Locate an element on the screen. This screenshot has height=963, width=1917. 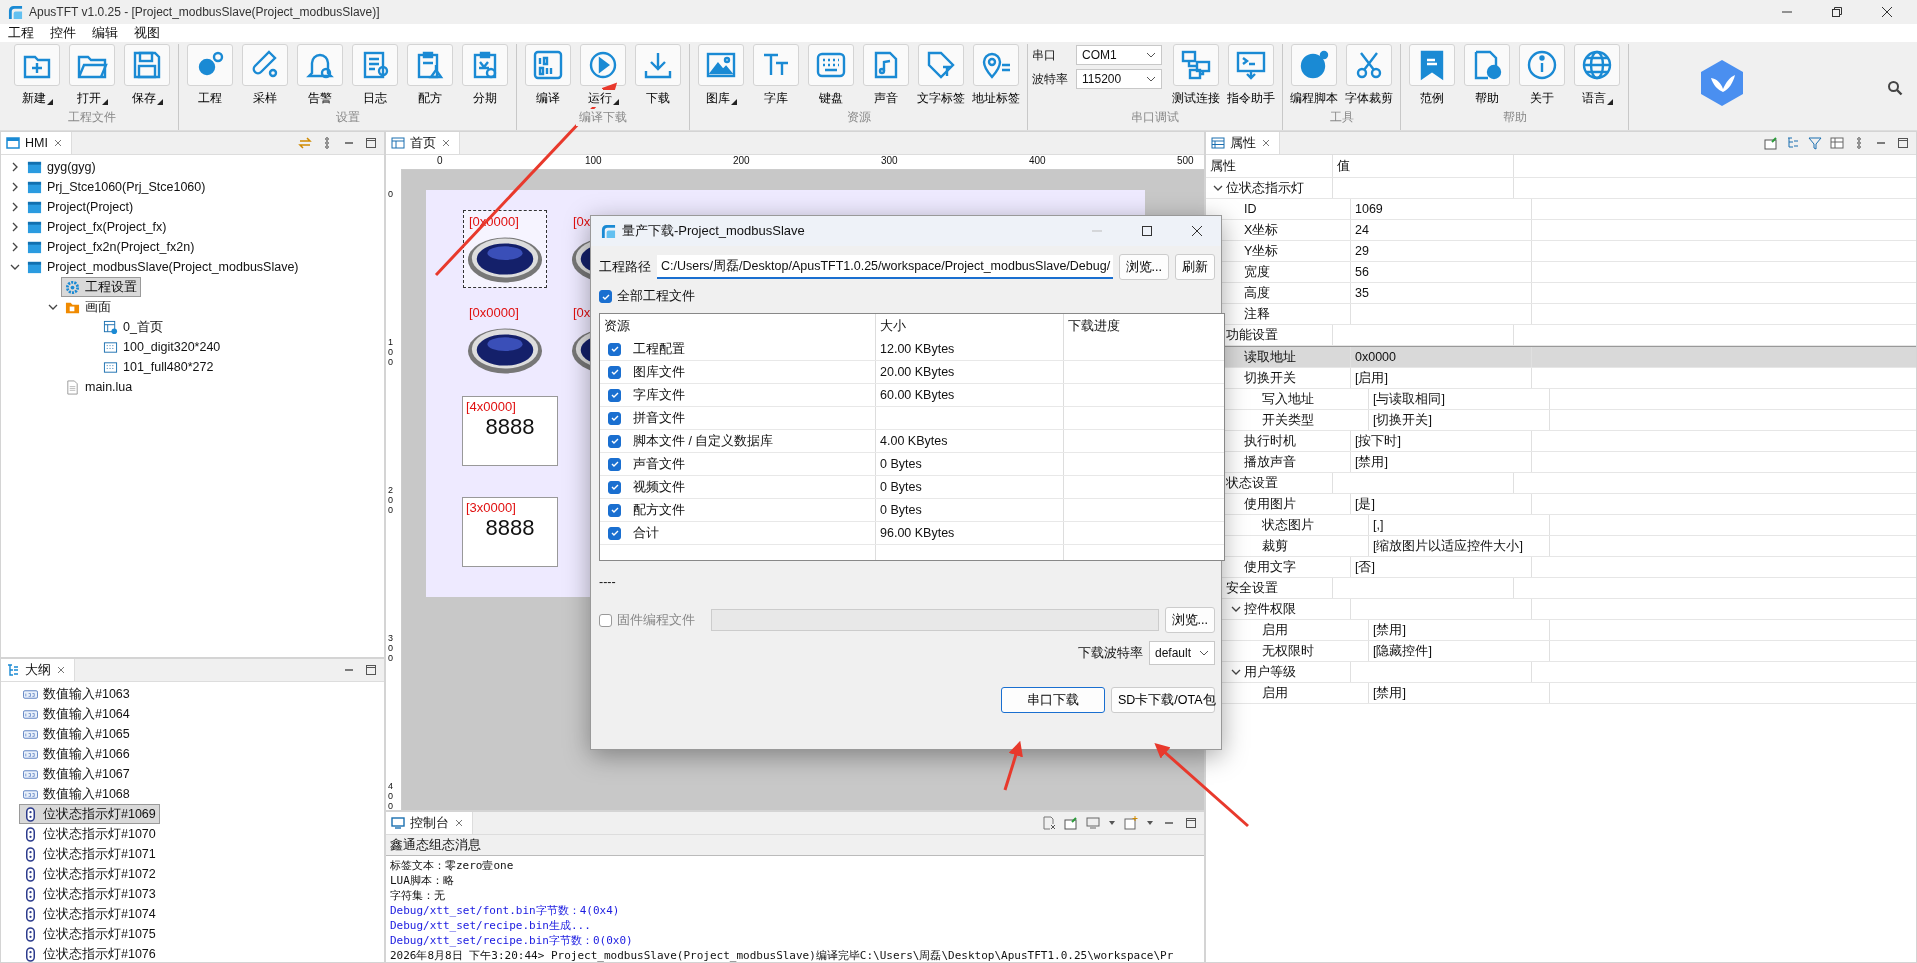
property-name: 读取地址 is located at coordinates (1270, 357).